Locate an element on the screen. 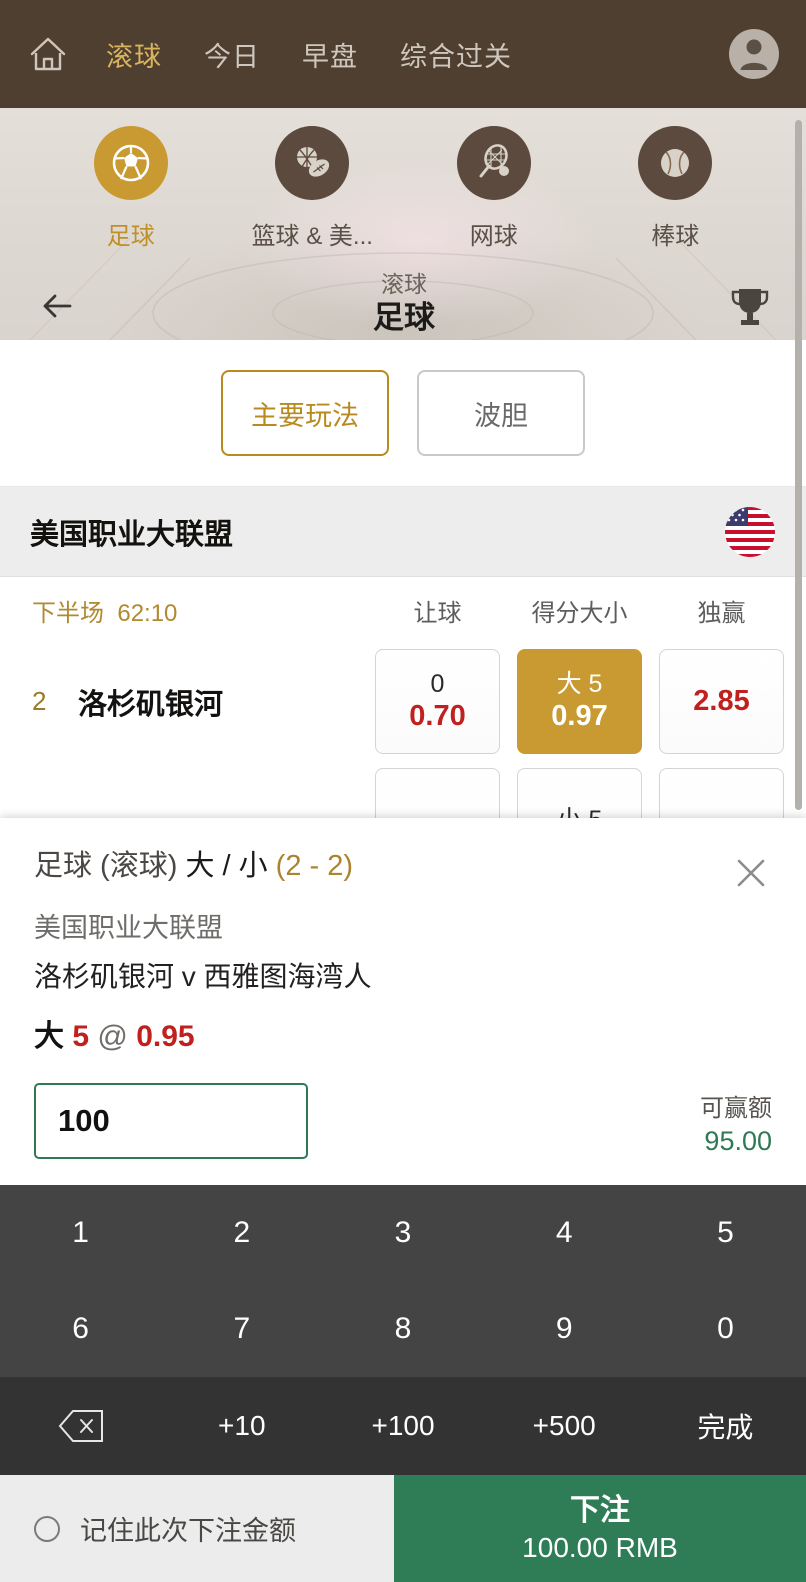  key-done: 完成 is located at coordinates (725, 1426).